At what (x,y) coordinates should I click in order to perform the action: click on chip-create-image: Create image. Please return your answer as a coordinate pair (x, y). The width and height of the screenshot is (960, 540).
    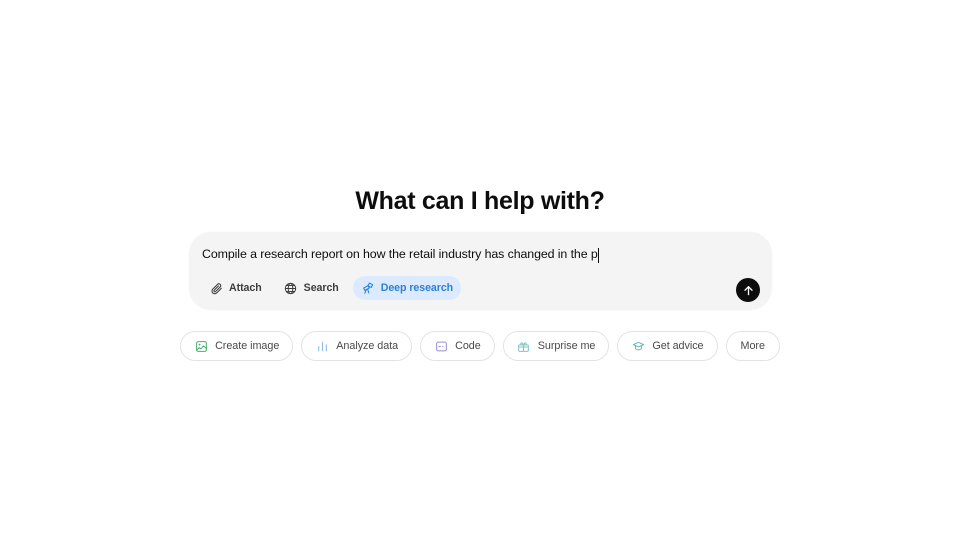
    Looking at the image, I should click on (237, 346).